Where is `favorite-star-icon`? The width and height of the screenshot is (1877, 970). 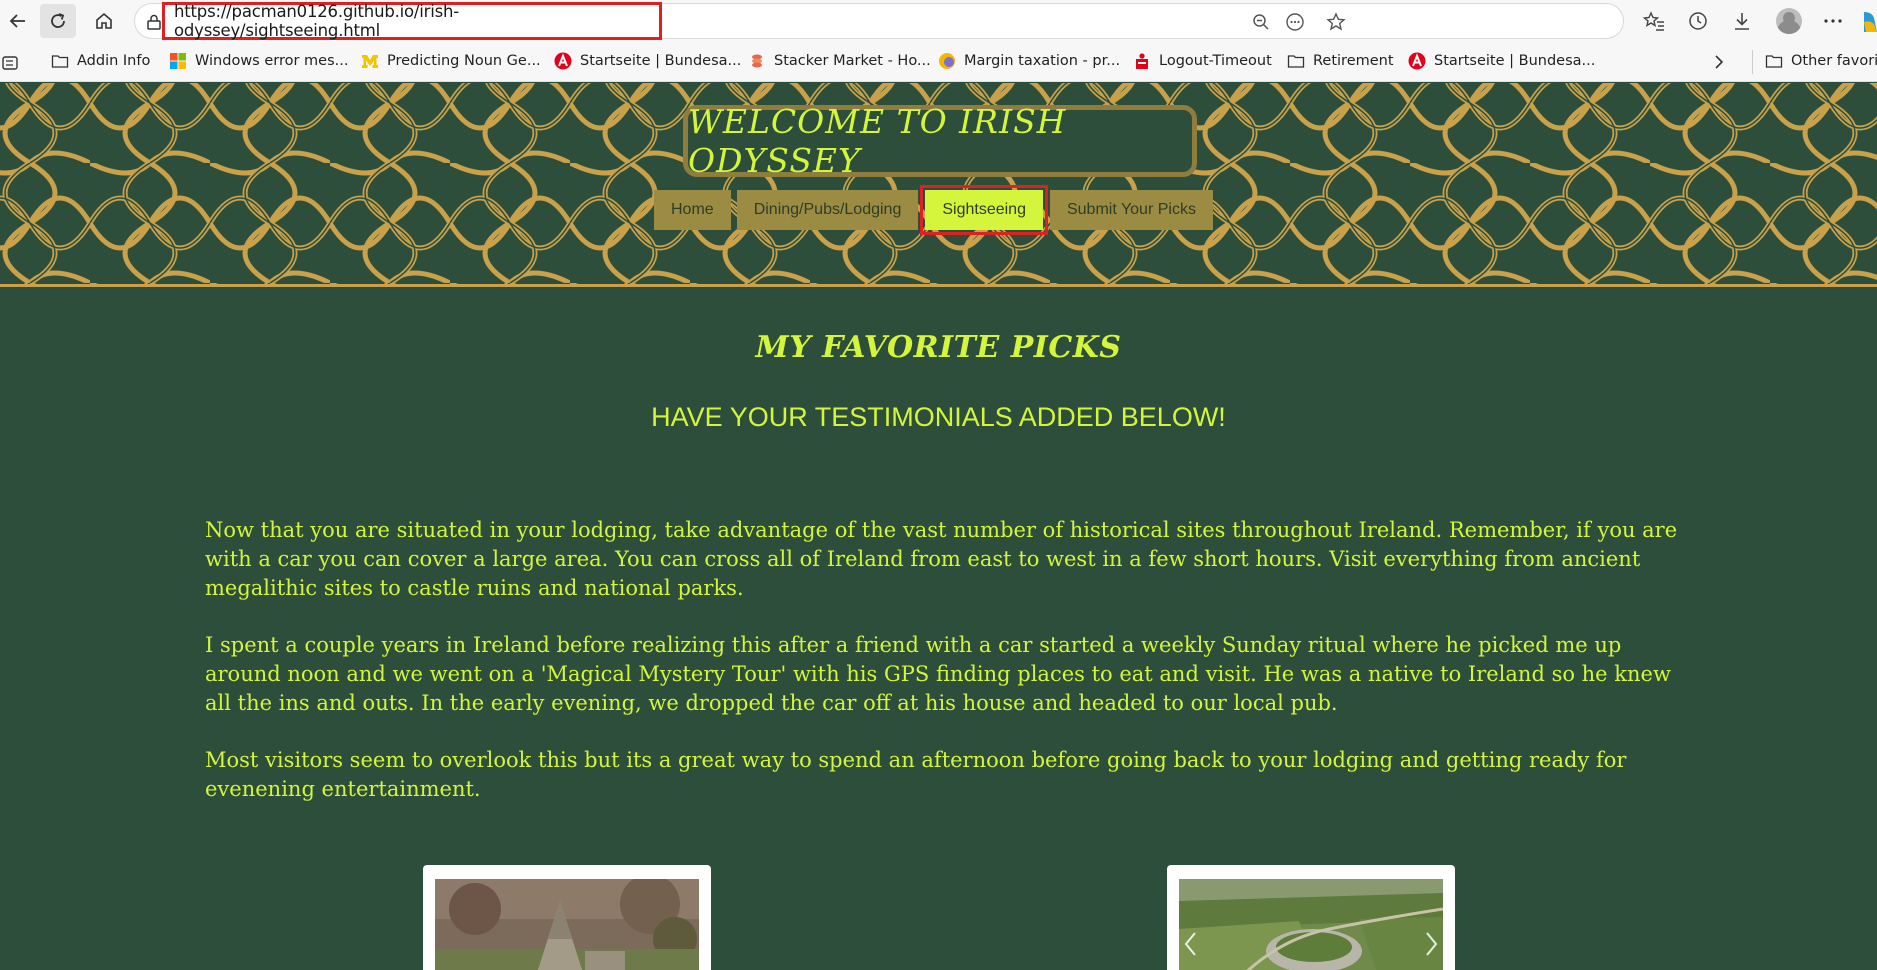 favorite-star-icon is located at coordinates (1336, 22).